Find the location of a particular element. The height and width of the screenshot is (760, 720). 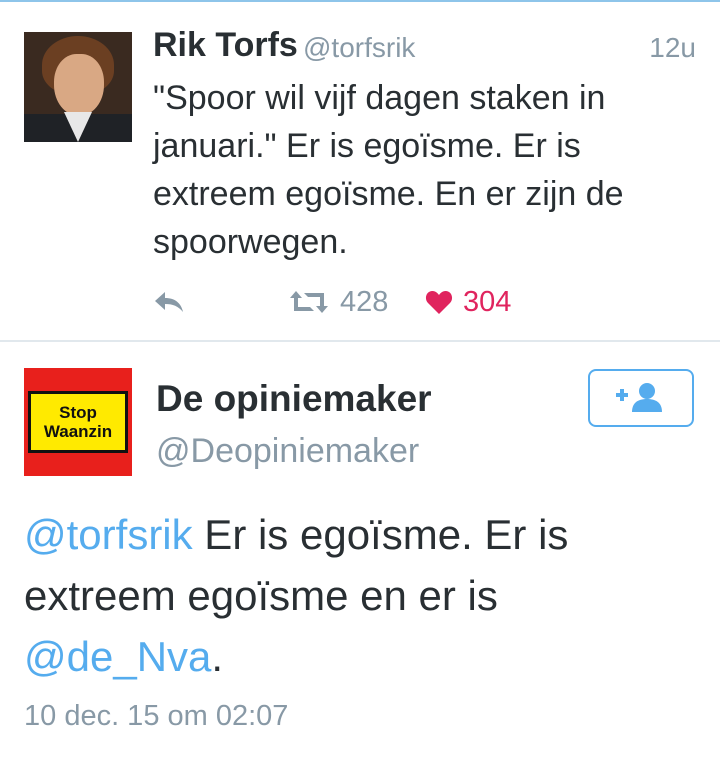

reply-icon is located at coordinates (169, 302).